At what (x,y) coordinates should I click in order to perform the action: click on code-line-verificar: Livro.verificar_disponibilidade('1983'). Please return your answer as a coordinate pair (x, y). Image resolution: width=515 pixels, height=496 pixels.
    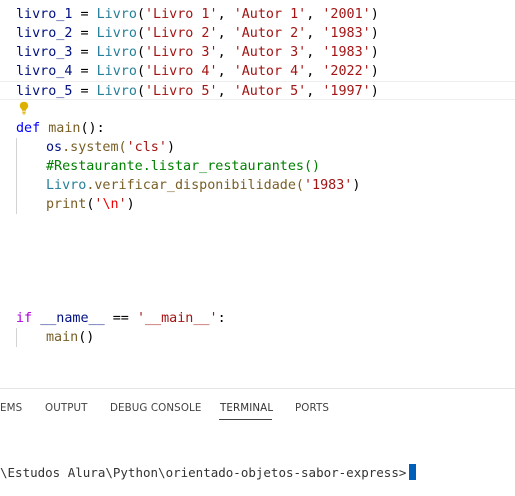
    Looking at the image, I should click on (203, 185).